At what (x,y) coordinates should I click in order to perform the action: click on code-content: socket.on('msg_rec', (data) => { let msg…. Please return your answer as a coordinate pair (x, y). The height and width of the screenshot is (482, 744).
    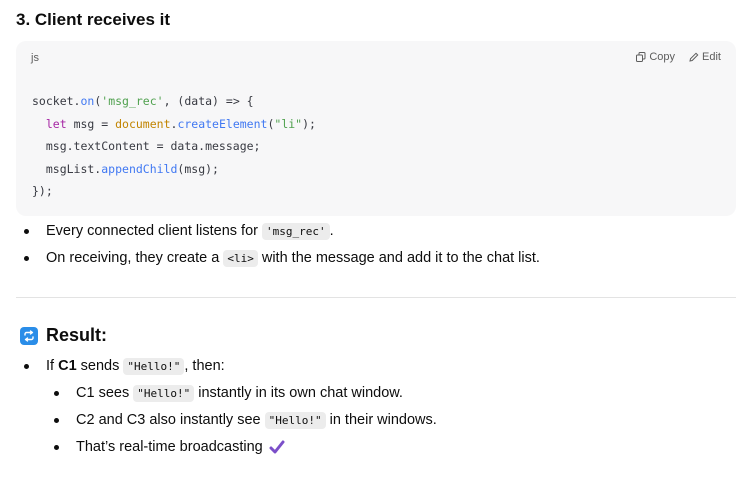
    Looking at the image, I should click on (174, 146).